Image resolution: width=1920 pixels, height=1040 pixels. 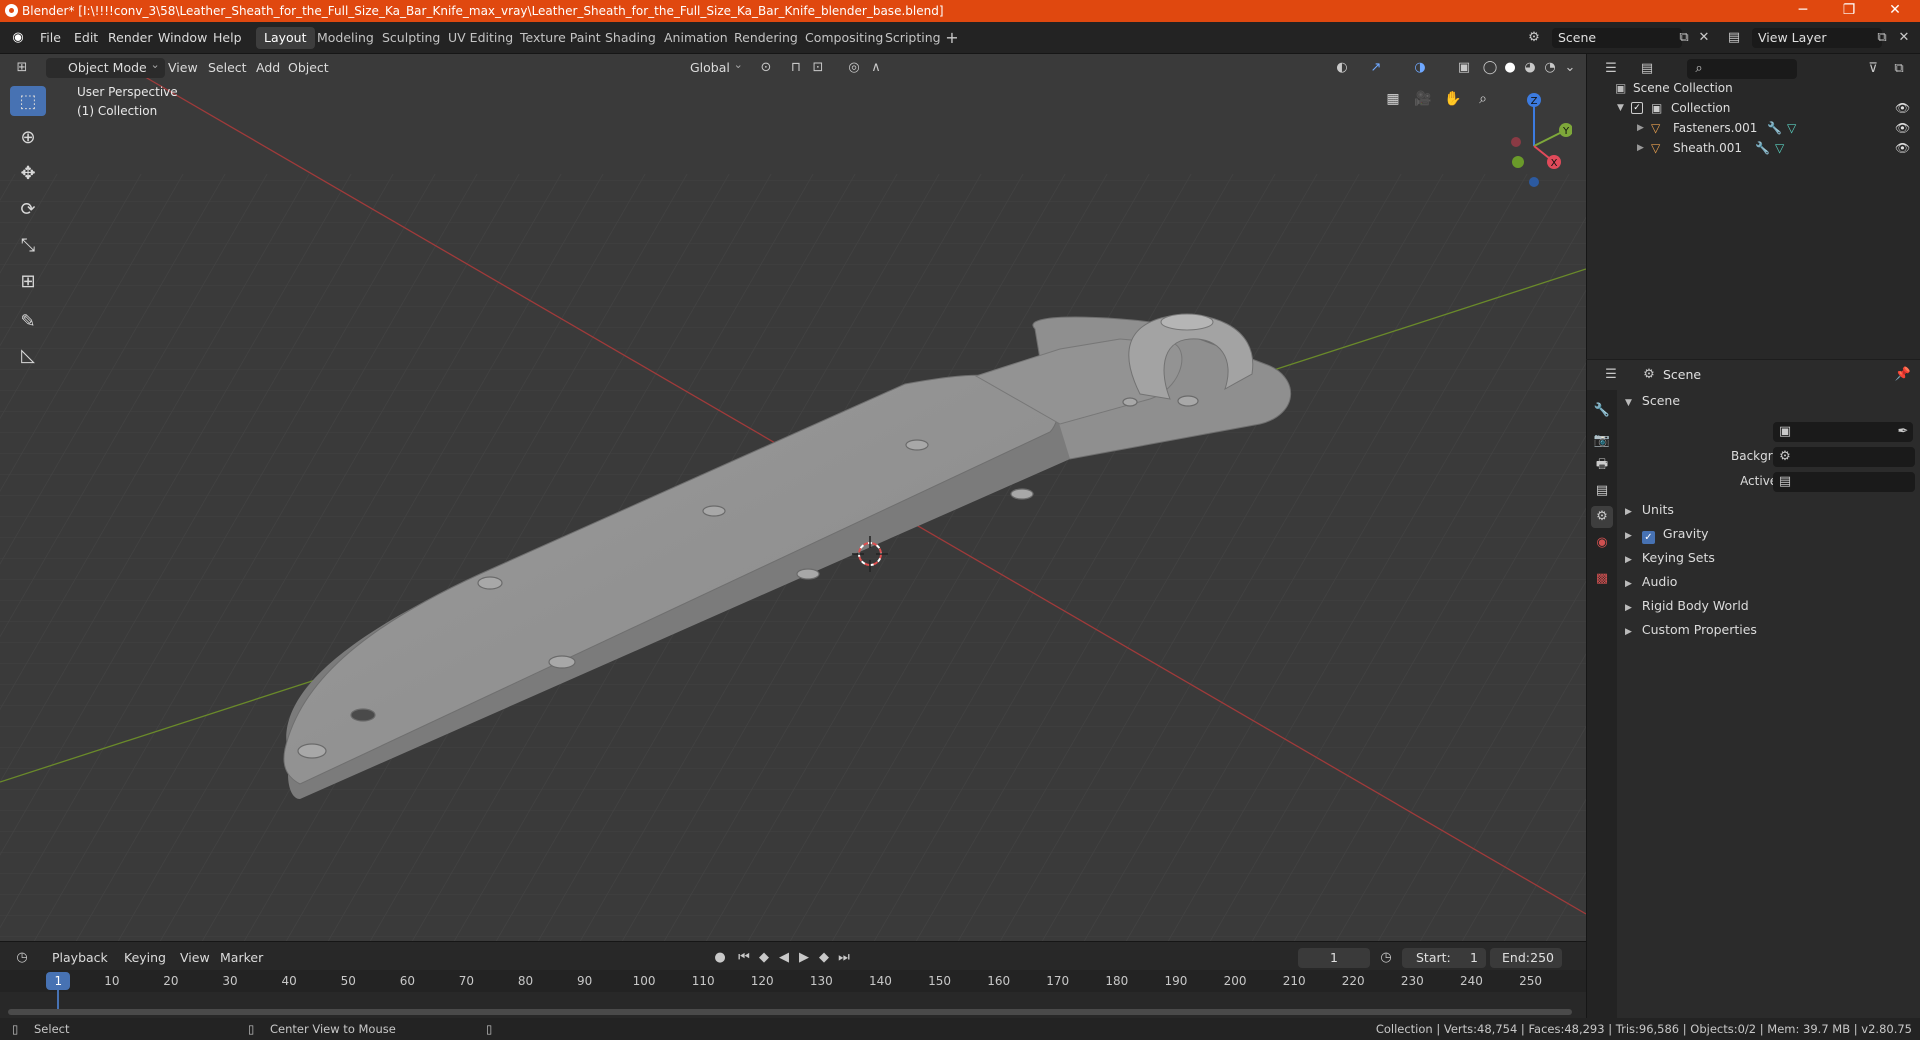 What do you see at coordinates (1420, 68) in the screenshot?
I see `overlays-toggle-icon: ◑` at bounding box center [1420, 68].